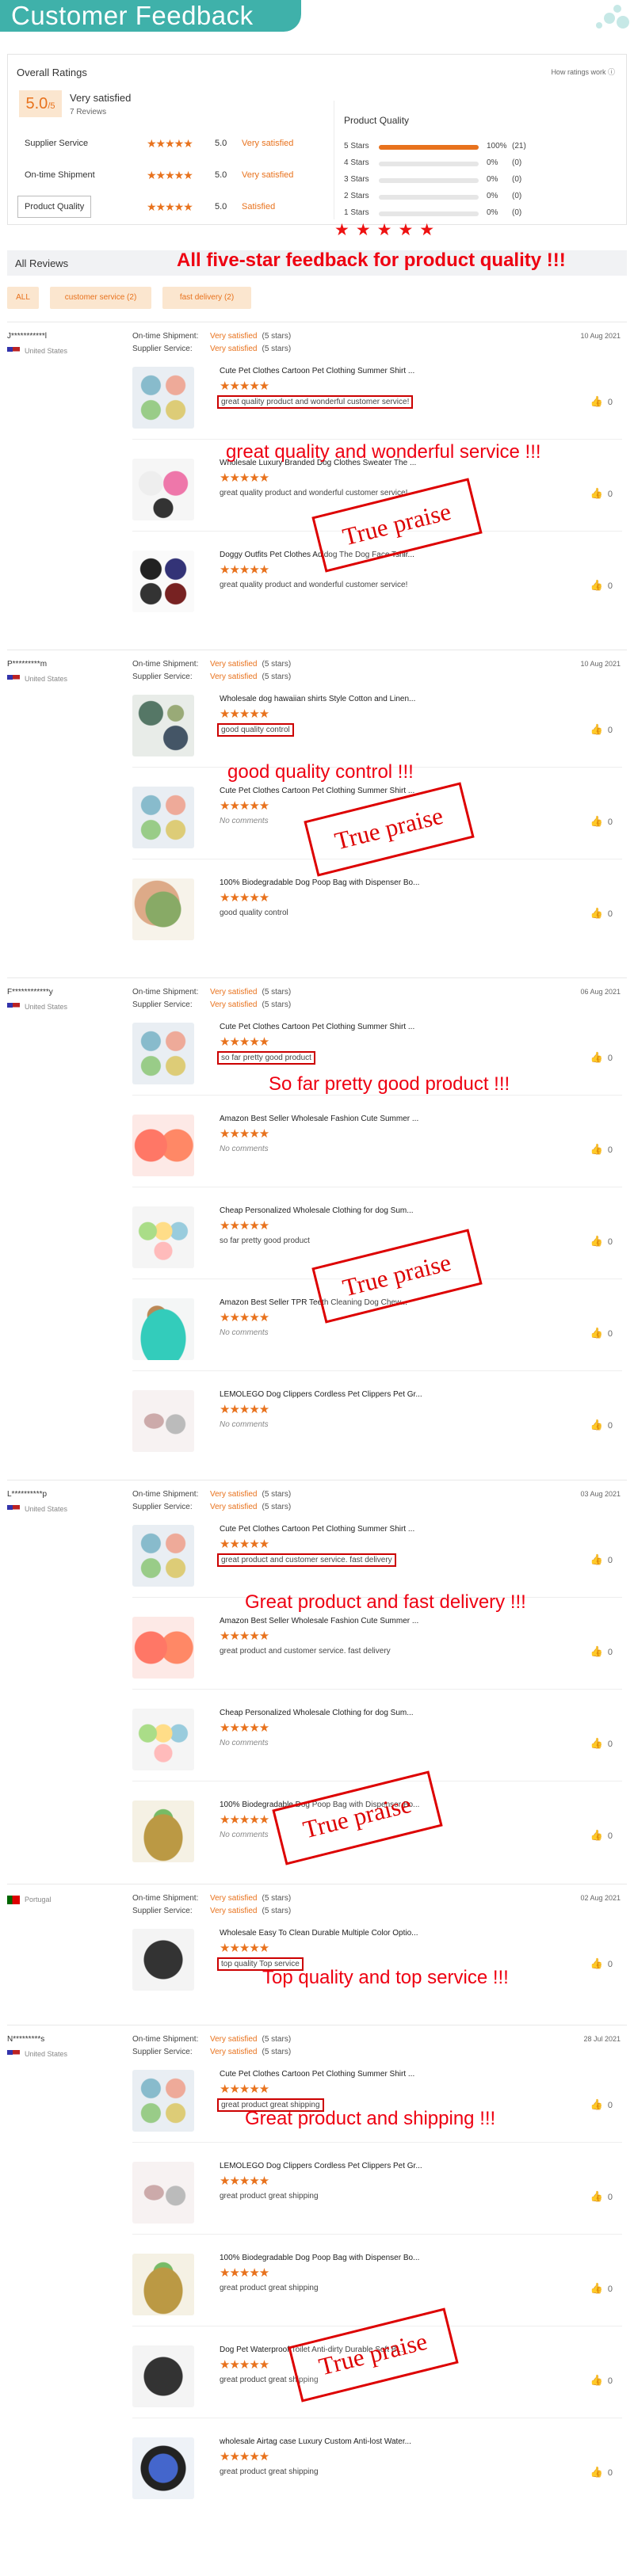  Describe the element at coordinates (269, 2196) in the screenshot. I see `review-comment: great product great shipping` at that location.